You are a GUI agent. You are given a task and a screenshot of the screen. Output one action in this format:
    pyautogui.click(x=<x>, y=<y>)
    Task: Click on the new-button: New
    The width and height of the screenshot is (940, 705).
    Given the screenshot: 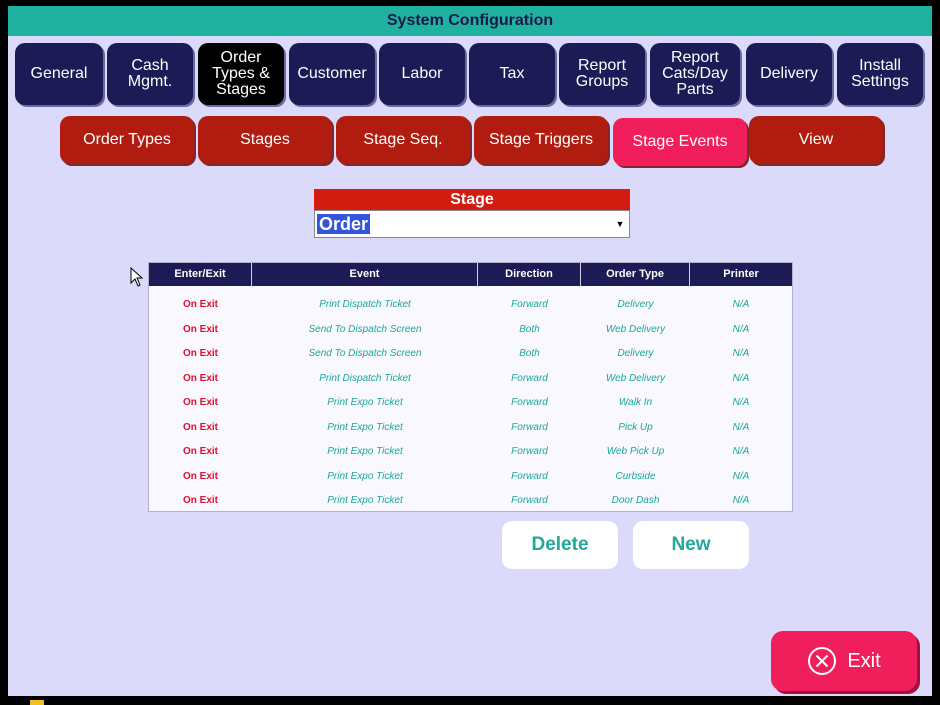 What is the action you would take?
    pyautogui.click(x=691, y=545)
    